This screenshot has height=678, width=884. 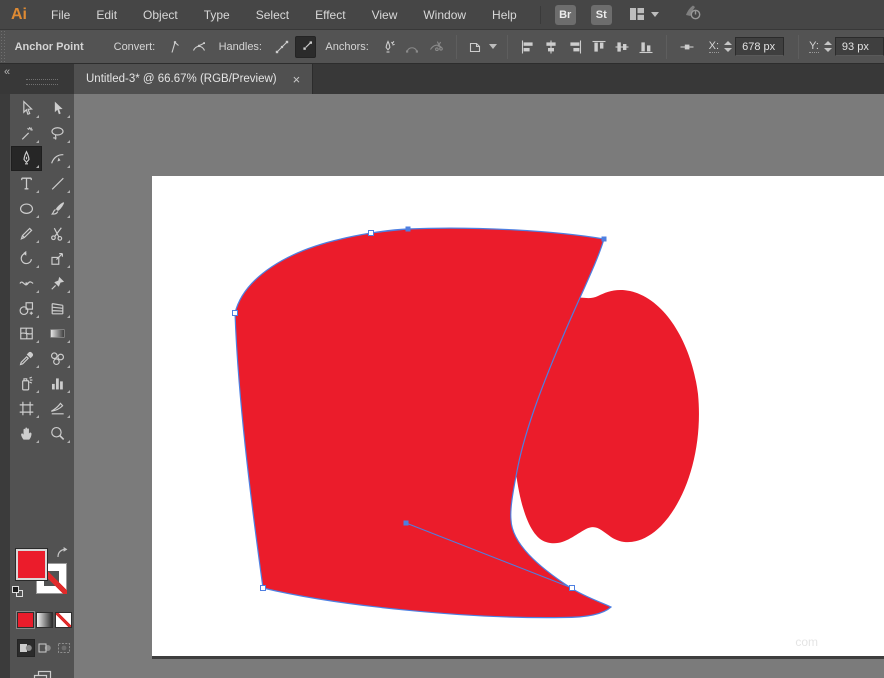 What do you see at coordinates (436, 47) in the screenshot?
I see `cut-path-button` at bounding box center [436, 47].